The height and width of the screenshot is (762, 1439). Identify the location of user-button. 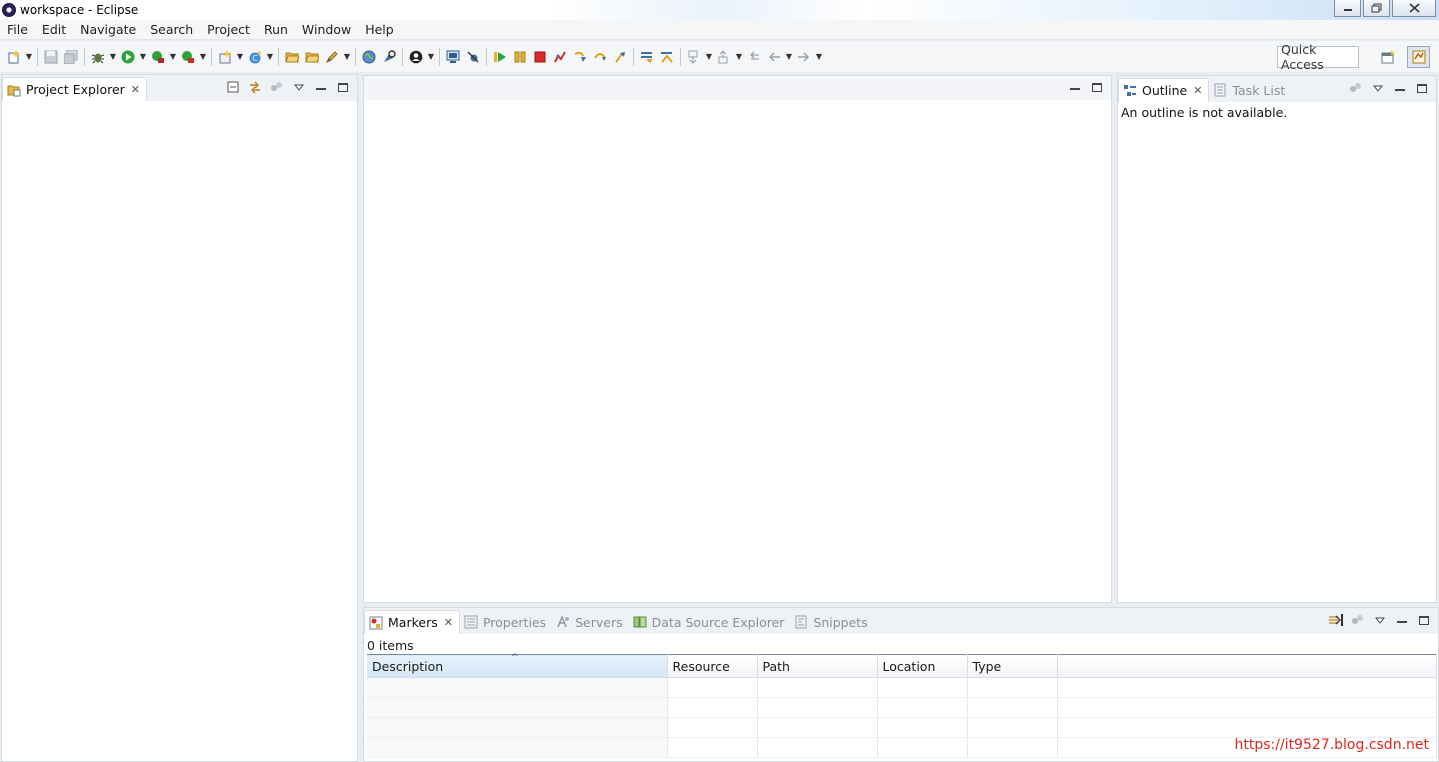
(416, 57).